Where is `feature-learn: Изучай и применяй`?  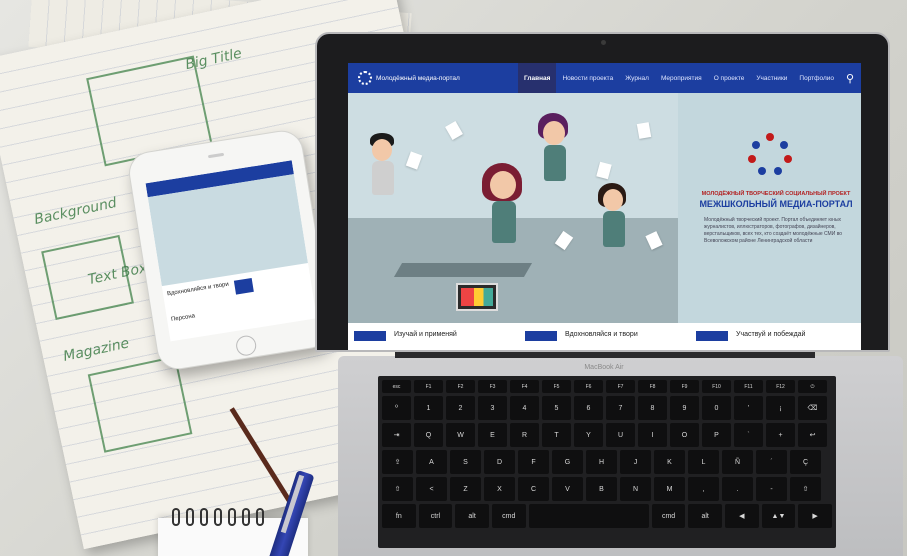
feature-learn: Изучай и применяй is located at coordinates (433, 336).